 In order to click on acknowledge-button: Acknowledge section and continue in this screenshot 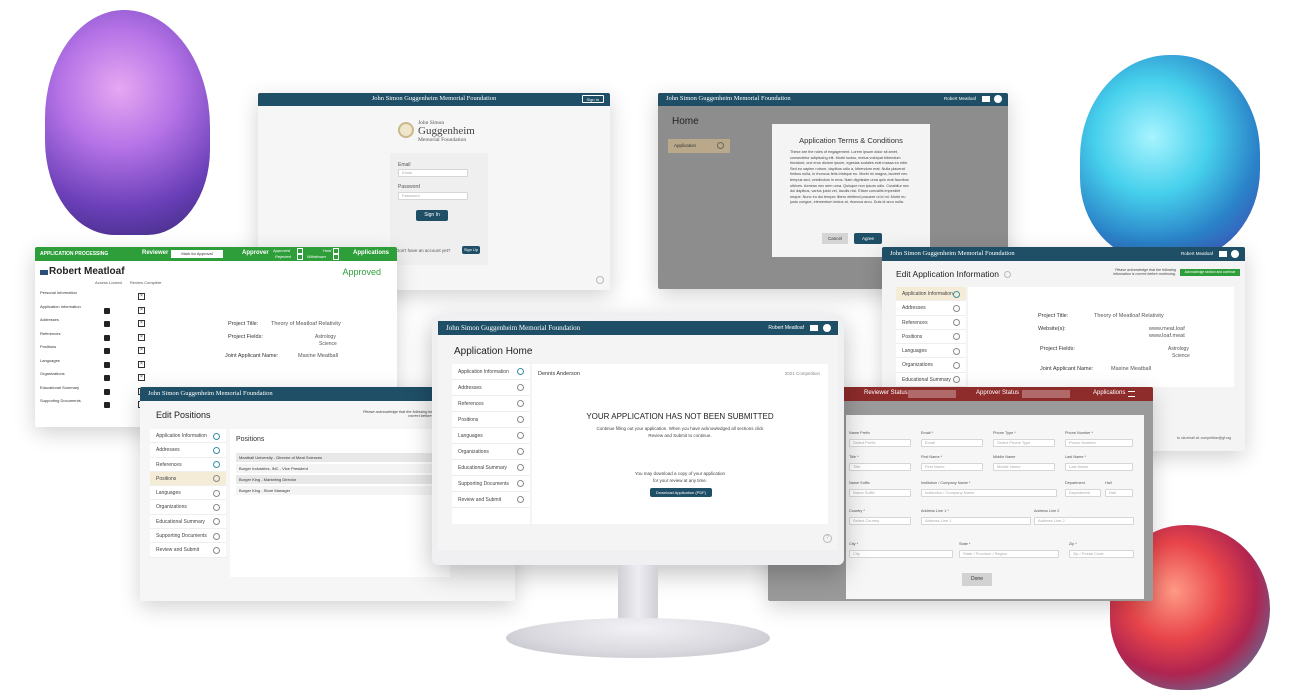, I will do `click(1210, 272)`.